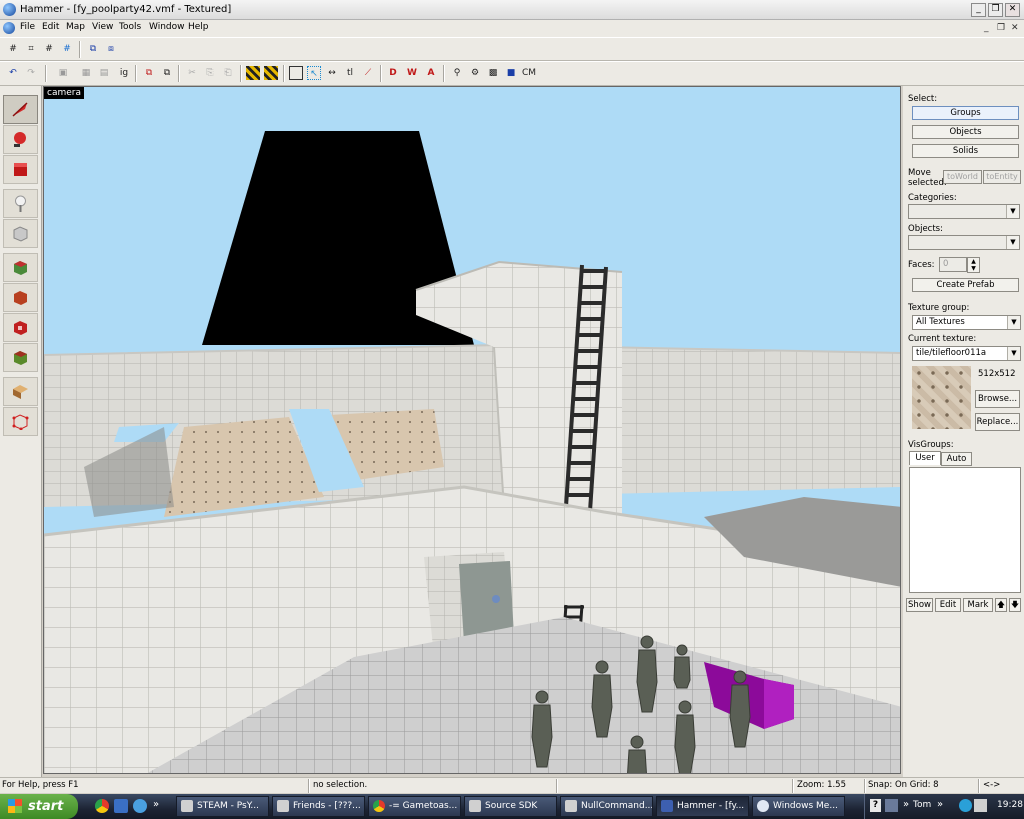 The width and height of the screenshot is (1024, 819). Describe the element at coordinates (31, 73) in the screenshot. I see `redo-icon: ↷` at that location.